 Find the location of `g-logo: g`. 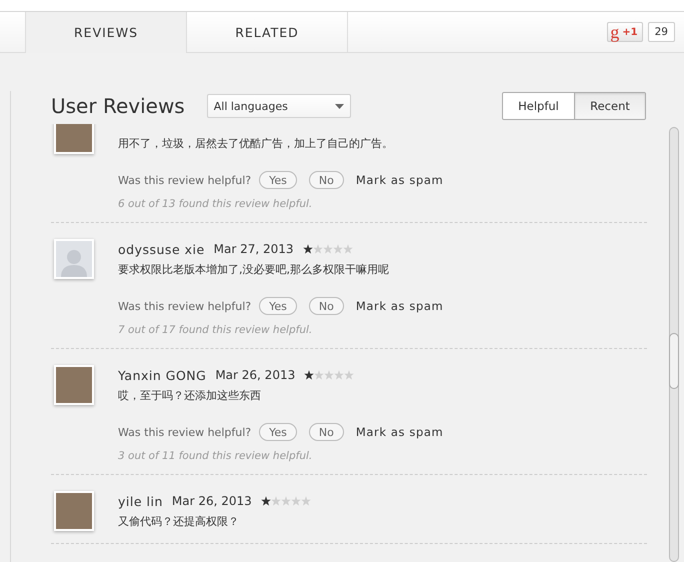

g-logo: g is located at coordinates (615, 32).